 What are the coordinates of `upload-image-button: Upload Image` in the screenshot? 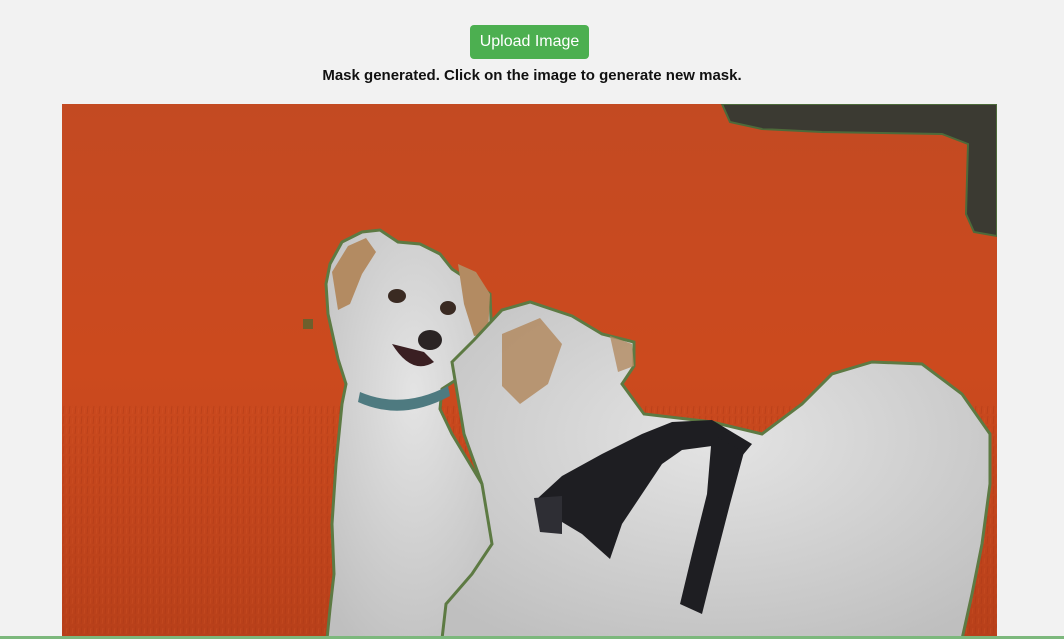 It's located at (529, 42).